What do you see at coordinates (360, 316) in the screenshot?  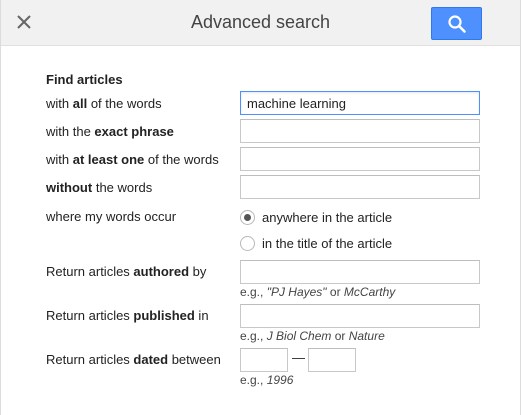 I see `publication-input` at bounding box center [360, 316].